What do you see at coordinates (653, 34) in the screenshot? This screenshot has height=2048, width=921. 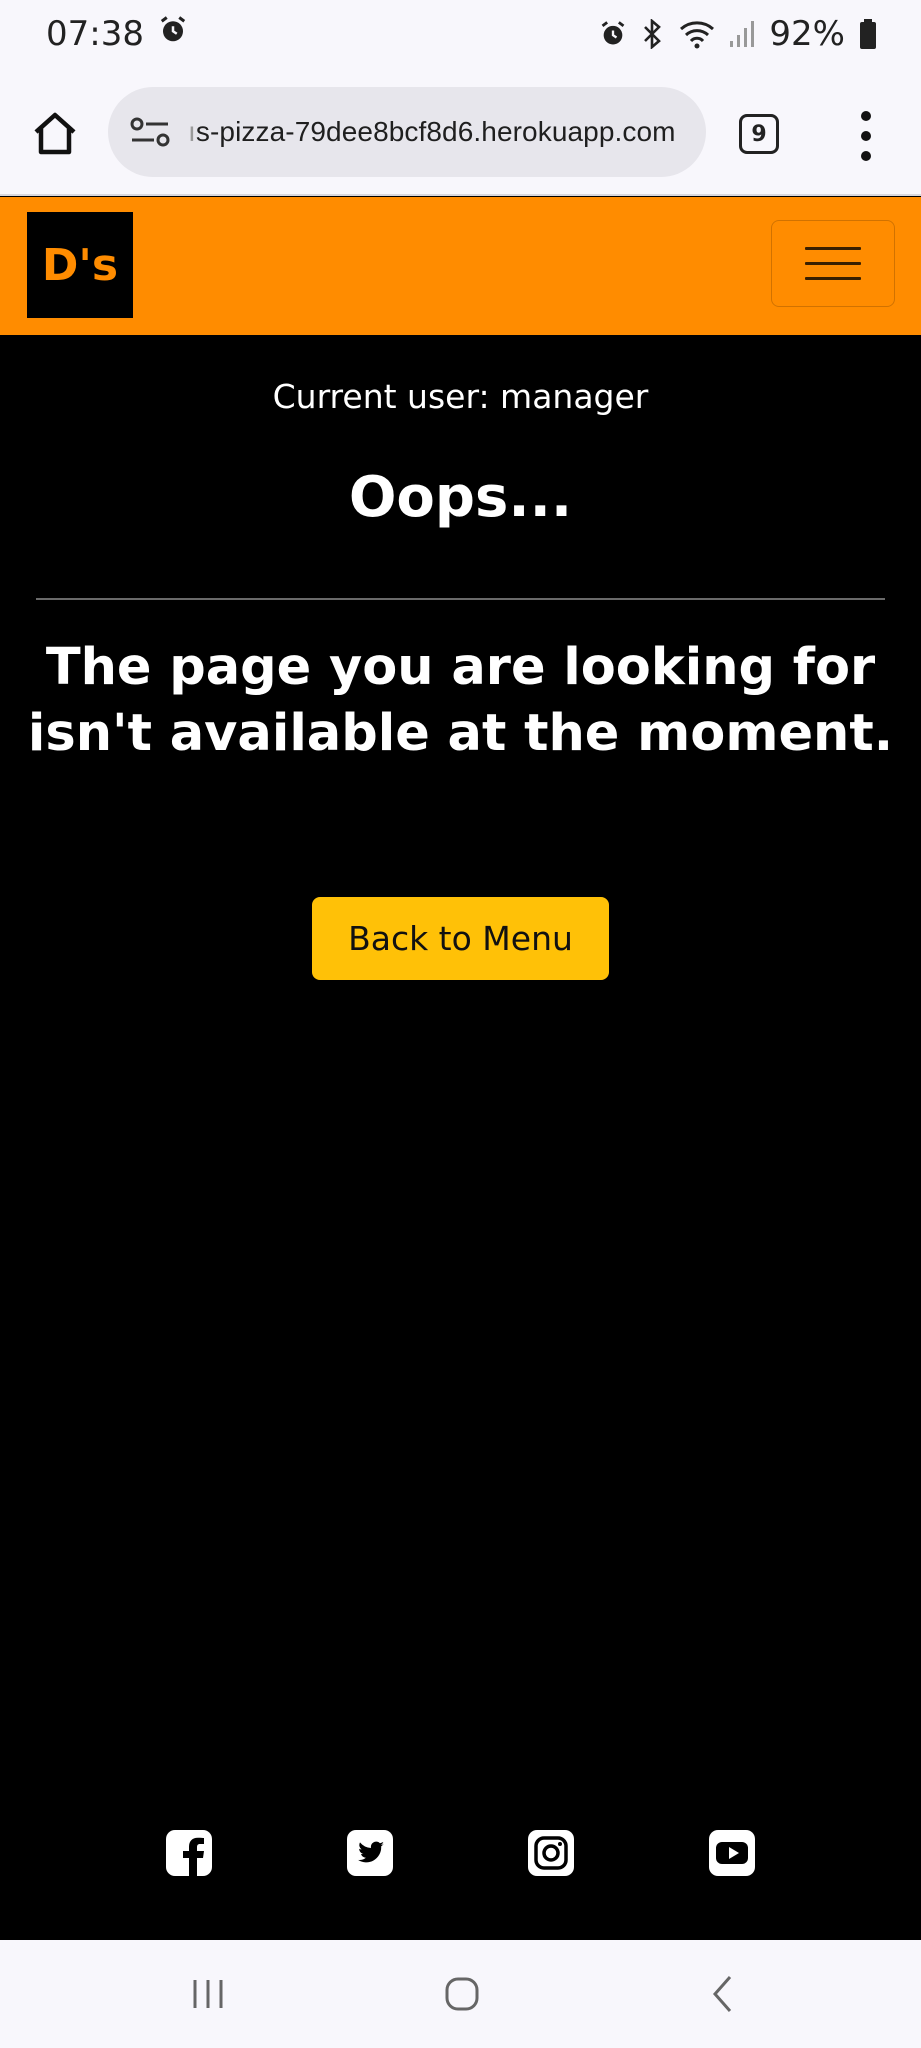 I see `bluetooth-icon` at bounding box center [653, 34].